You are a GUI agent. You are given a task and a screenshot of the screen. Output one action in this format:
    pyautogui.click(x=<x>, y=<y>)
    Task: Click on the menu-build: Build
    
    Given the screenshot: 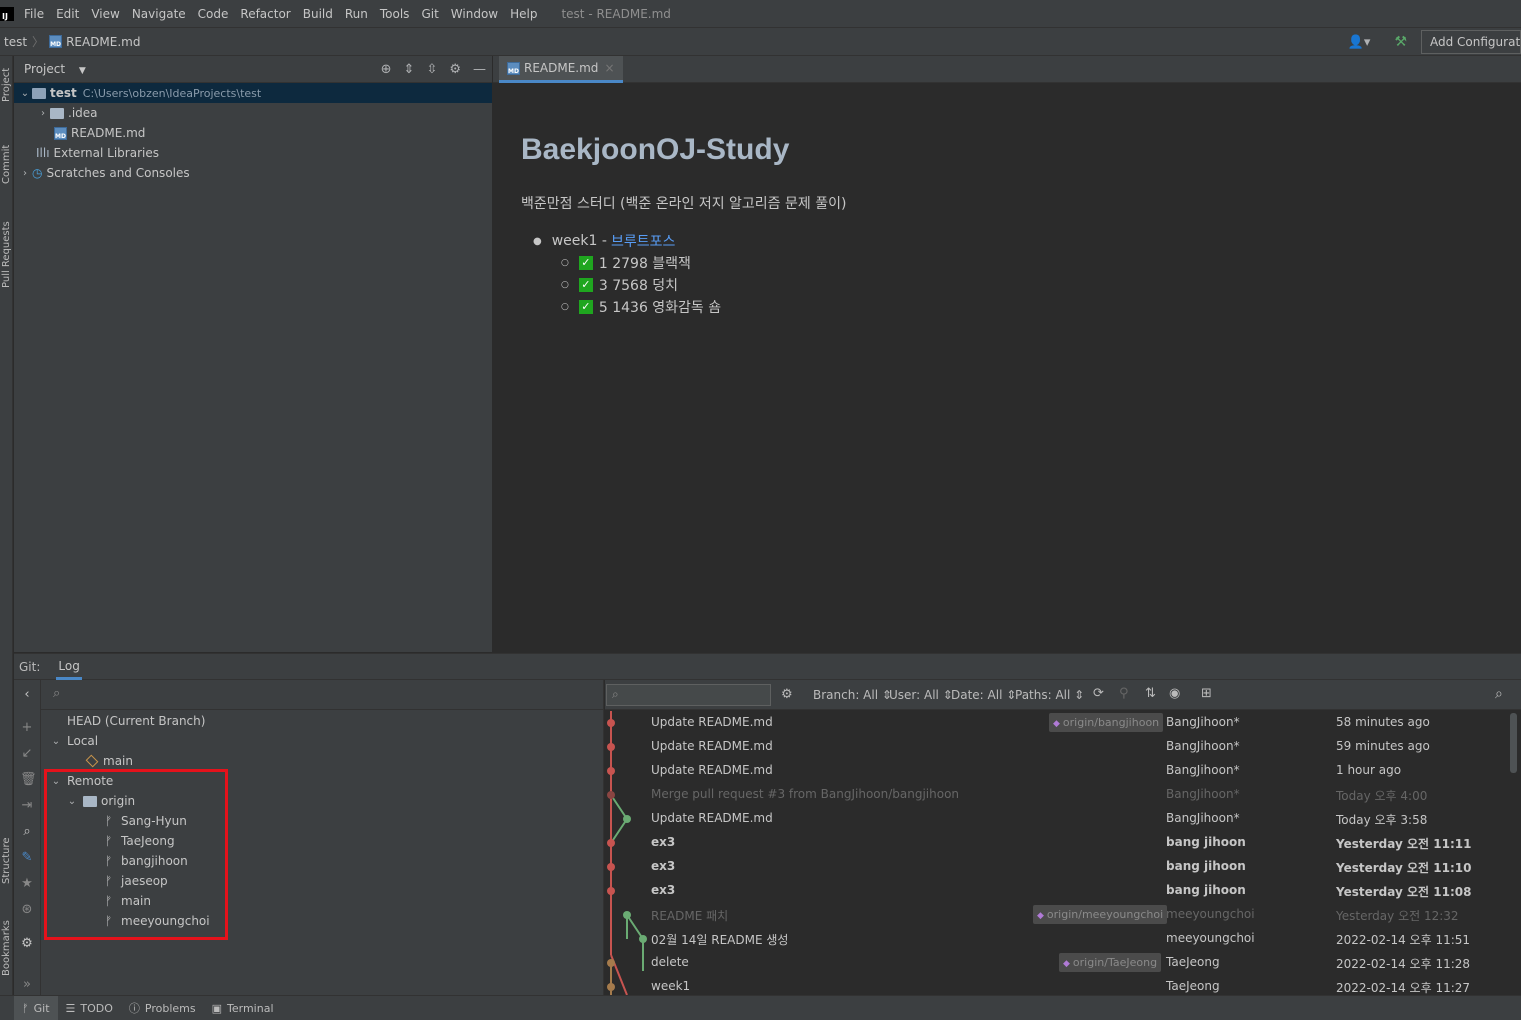 What is the action you would take?
    pyautogui.click(x=318, y=14)
    